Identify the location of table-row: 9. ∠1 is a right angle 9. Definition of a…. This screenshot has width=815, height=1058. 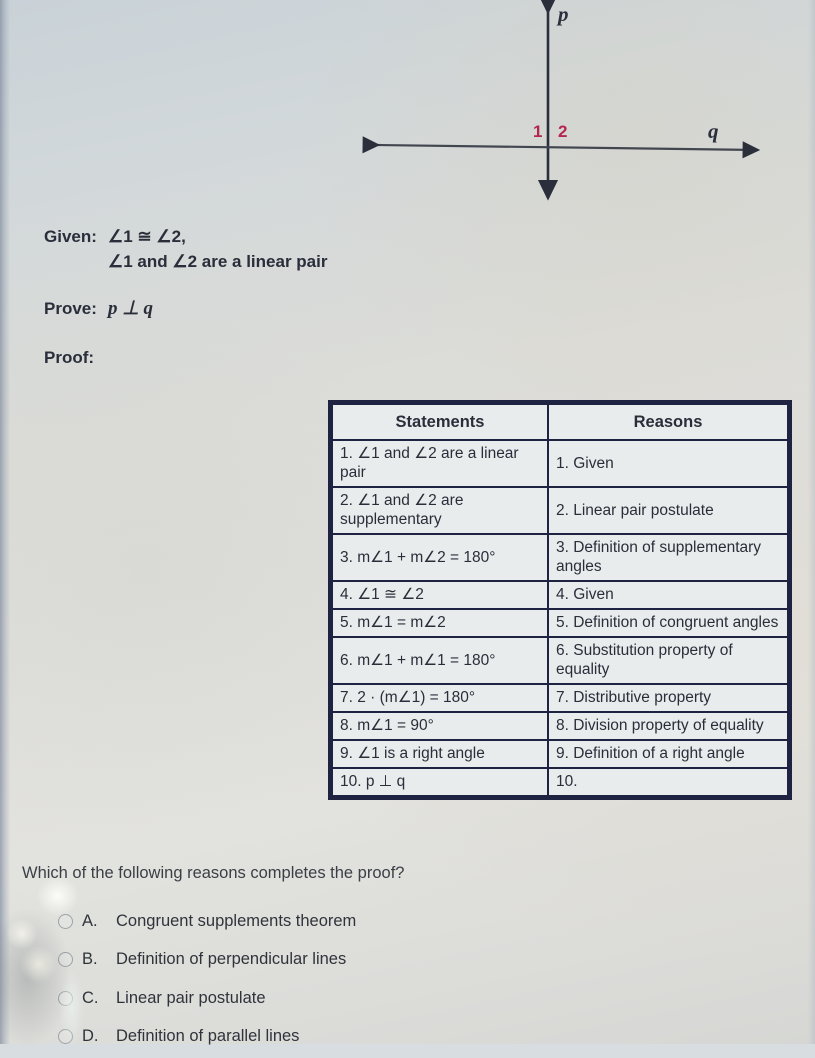
(560, 754).